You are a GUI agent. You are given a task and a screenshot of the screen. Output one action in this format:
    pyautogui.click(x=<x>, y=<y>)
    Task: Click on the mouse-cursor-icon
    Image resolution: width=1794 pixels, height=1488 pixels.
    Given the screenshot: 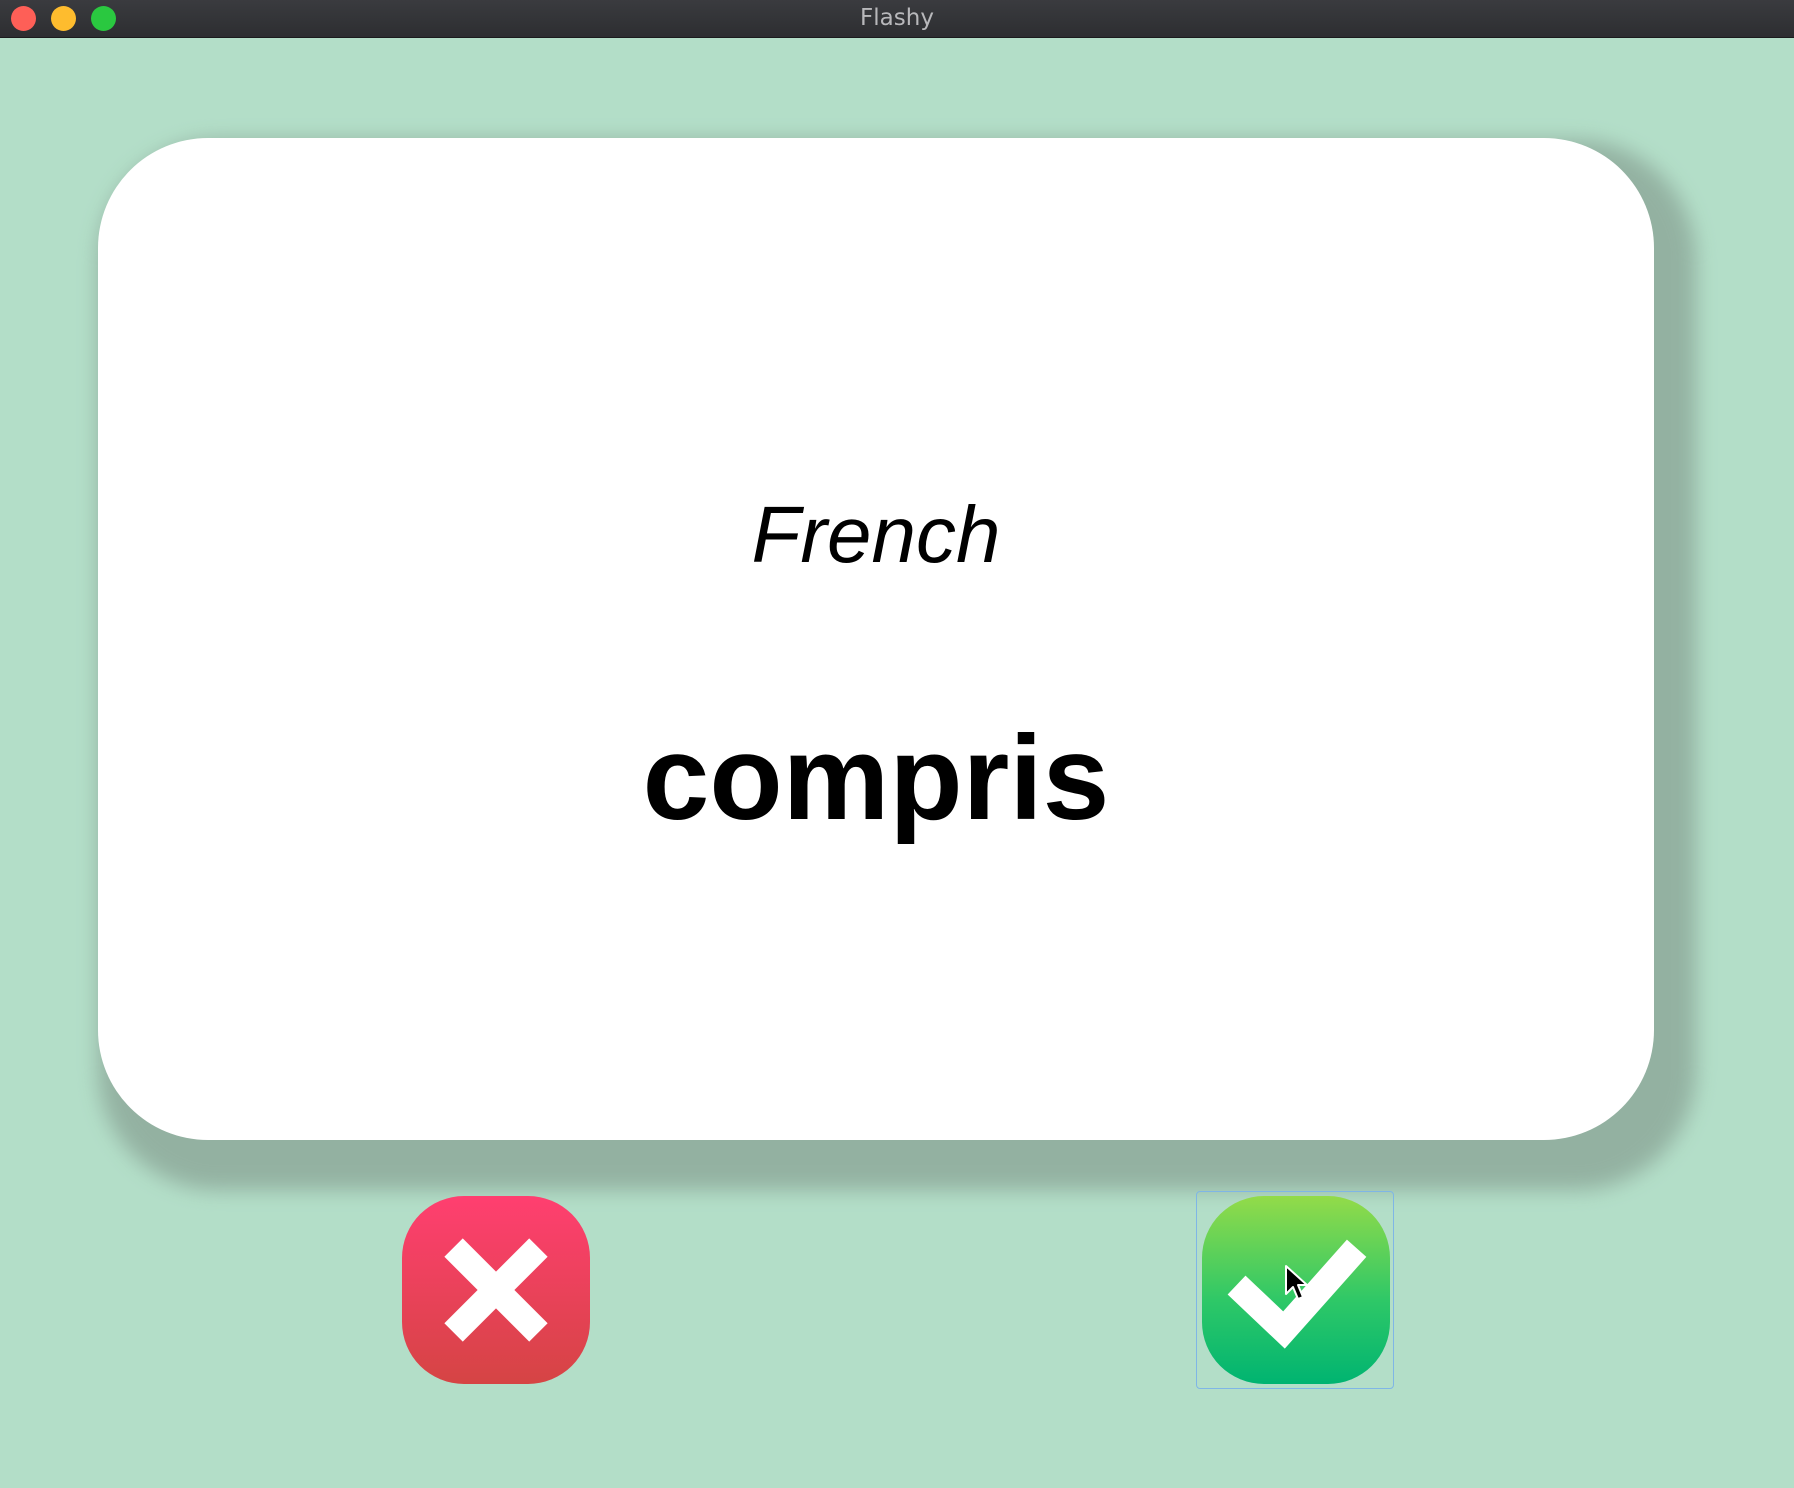 What is the action you would take?
    pyautogui.click(x=1296, y=1282)
    